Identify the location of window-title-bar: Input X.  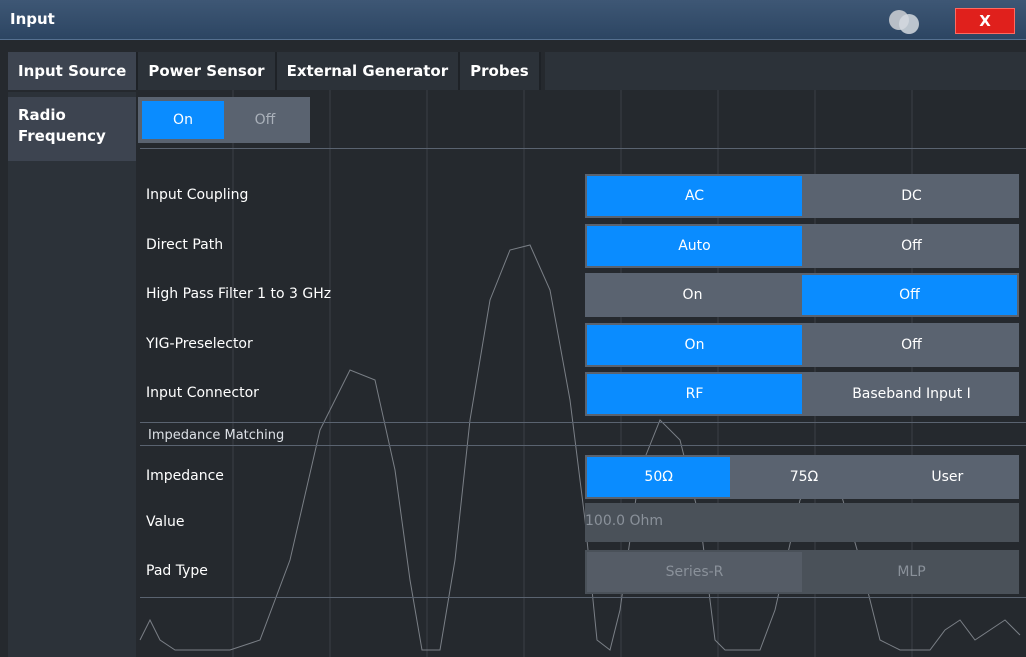
(513, 20).